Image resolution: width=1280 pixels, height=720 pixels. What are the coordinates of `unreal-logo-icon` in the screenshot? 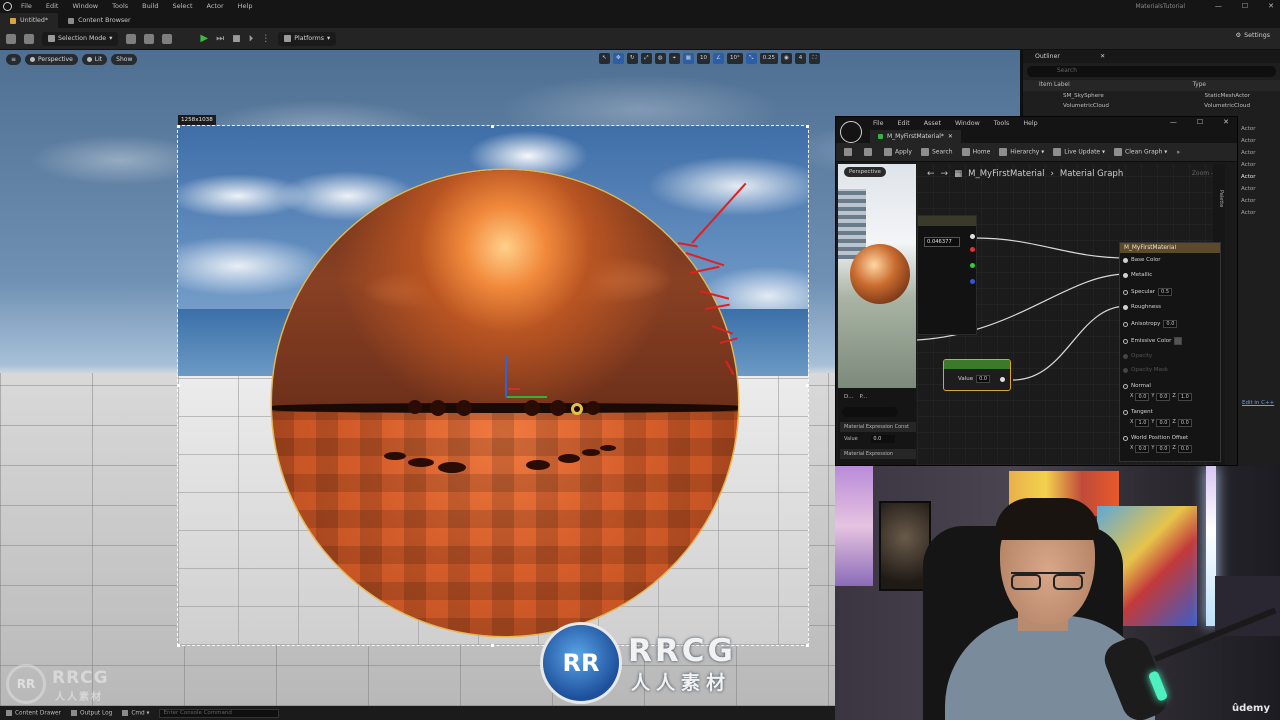 It's located at (7, 6).